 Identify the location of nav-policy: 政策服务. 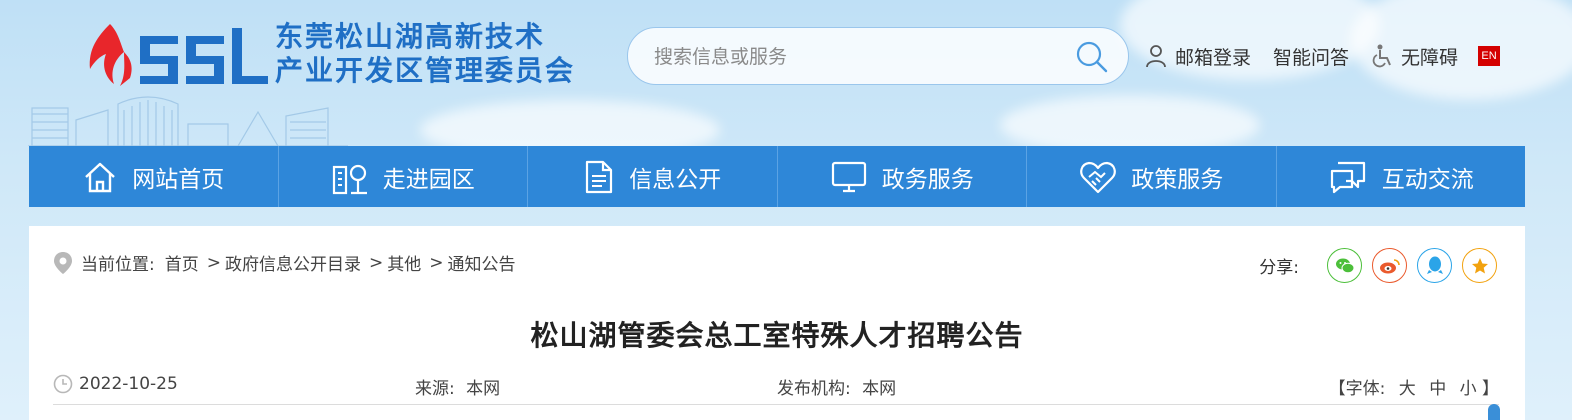
(1152, 176).